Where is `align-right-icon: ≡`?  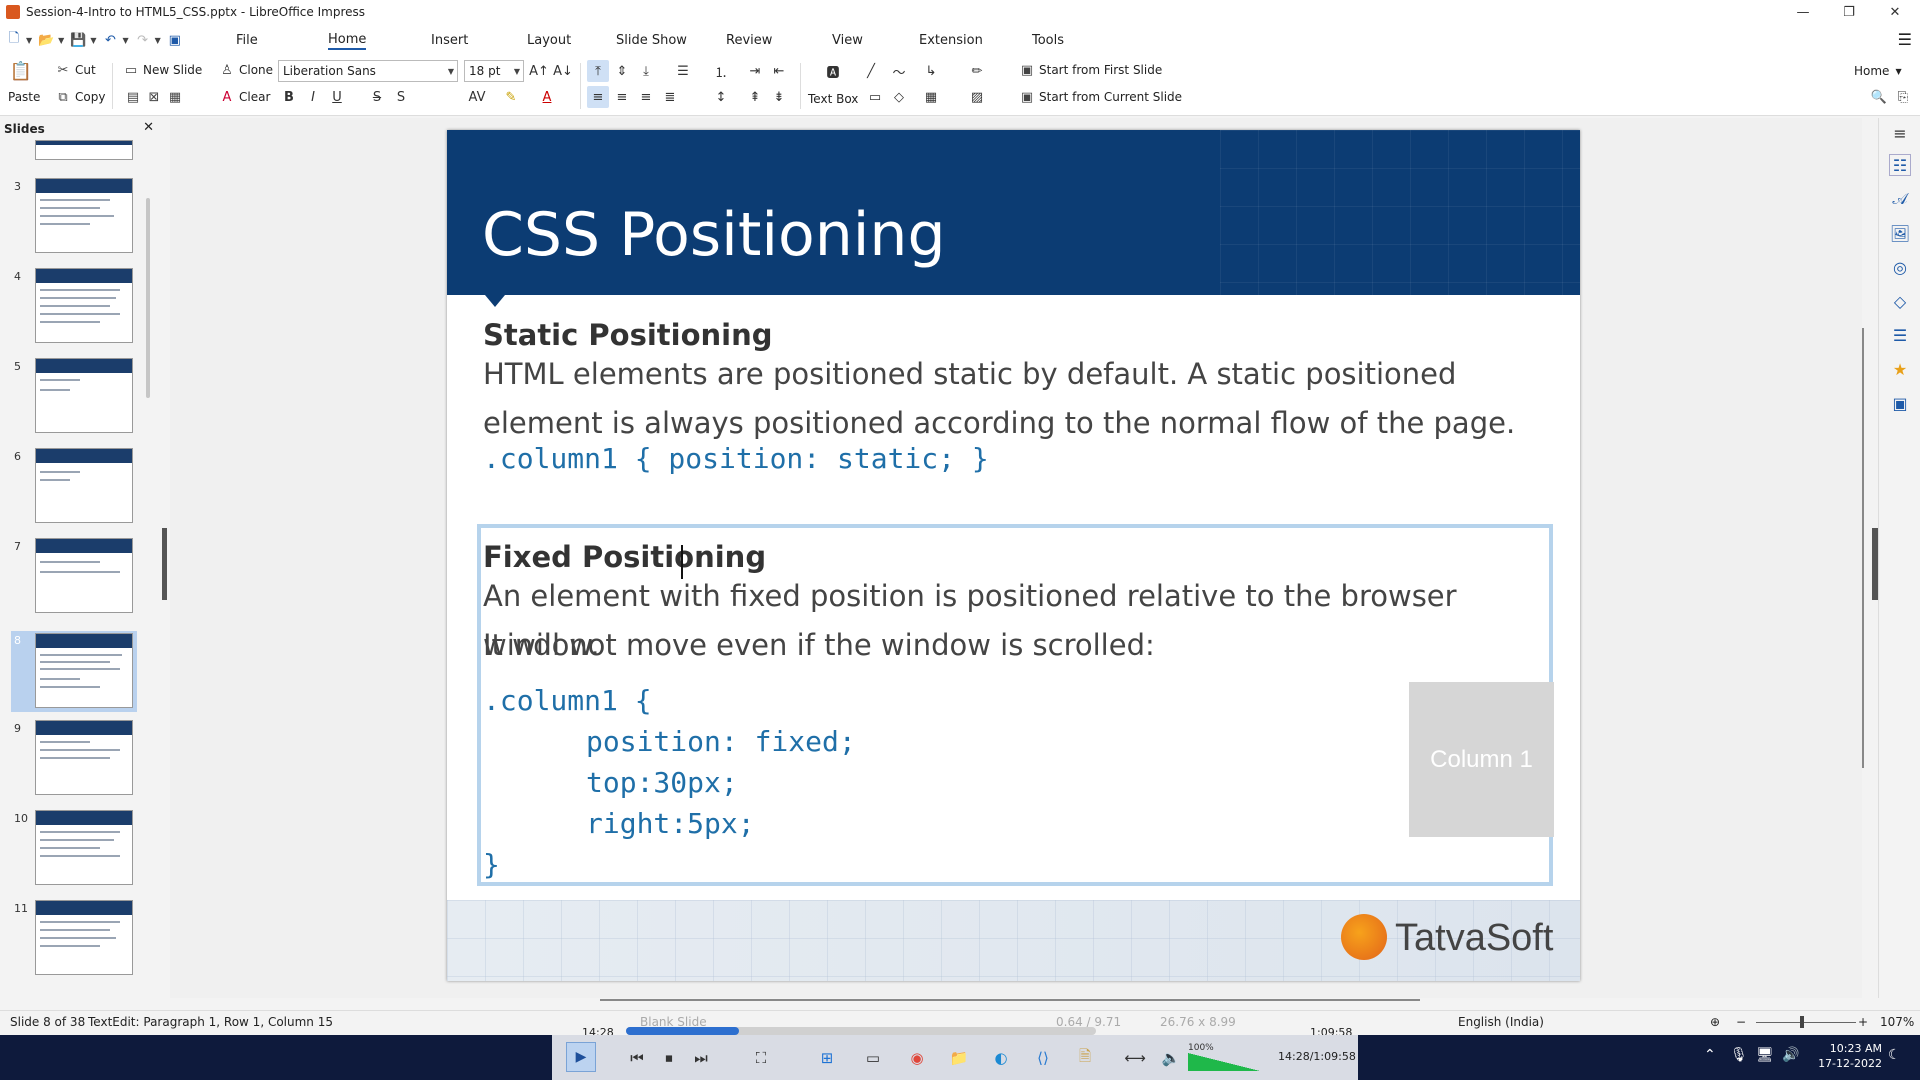 align-right-icon: ≡ is located at coordinates (646, 97).